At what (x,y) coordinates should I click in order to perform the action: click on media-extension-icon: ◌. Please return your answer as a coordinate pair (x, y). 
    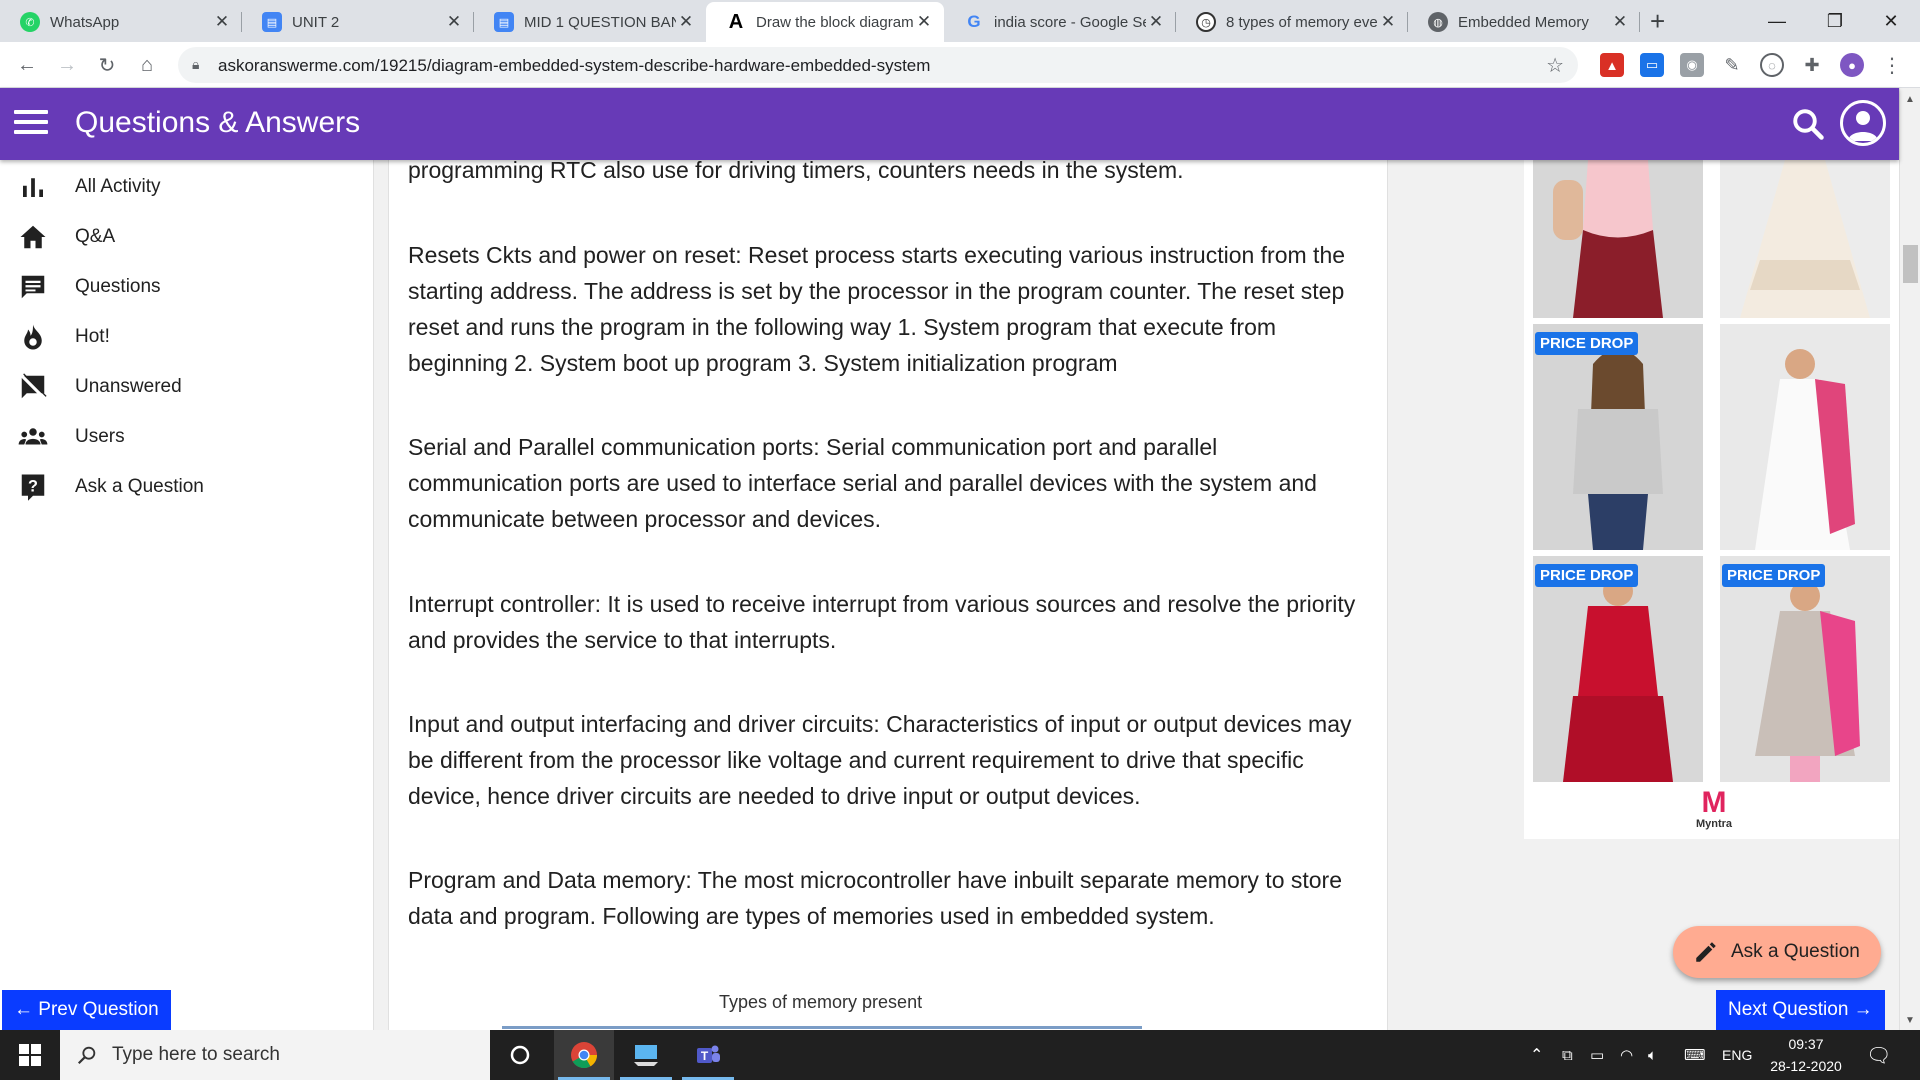
    Looking at the image, I should click on (1772, 65).